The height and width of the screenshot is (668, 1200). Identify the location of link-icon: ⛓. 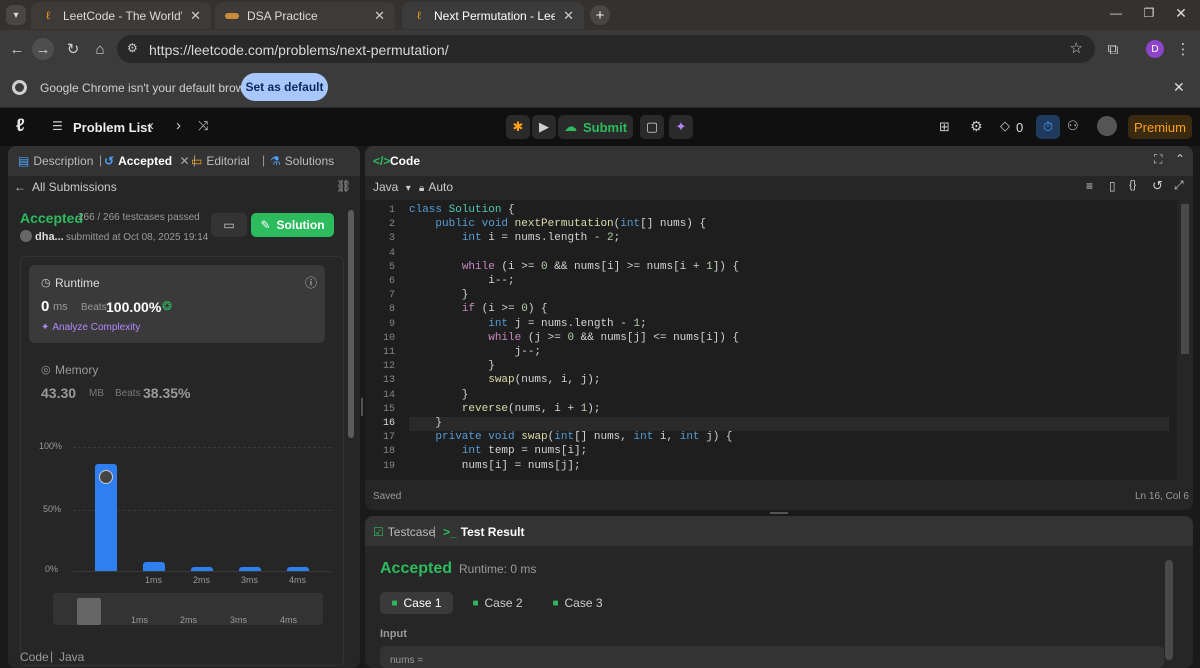
(343, 186).